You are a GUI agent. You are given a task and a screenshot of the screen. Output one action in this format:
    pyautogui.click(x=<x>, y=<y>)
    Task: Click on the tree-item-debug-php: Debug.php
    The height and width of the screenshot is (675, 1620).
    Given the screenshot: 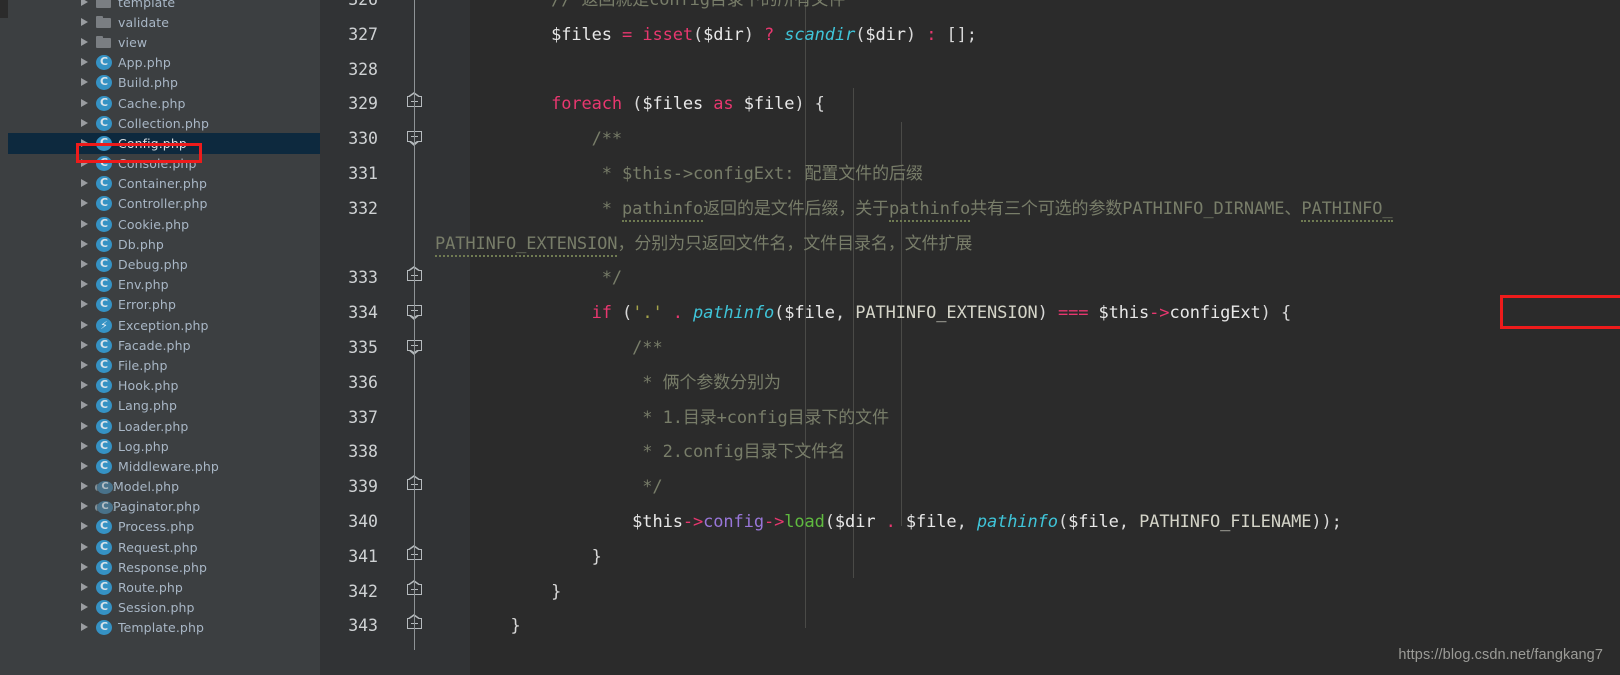 What is the action you would take?
    pyautogui.click(x=164, y=264)
    